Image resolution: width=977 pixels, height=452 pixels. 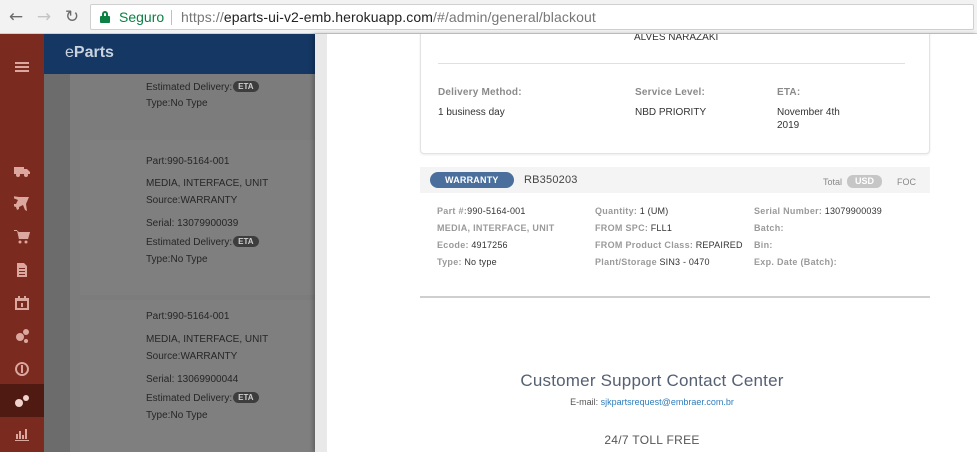 What do you see at coordinates (671, 112) in the screenshot?
I see `service-level-value: NBD PRIORITY` at bounding box center [671, 112].